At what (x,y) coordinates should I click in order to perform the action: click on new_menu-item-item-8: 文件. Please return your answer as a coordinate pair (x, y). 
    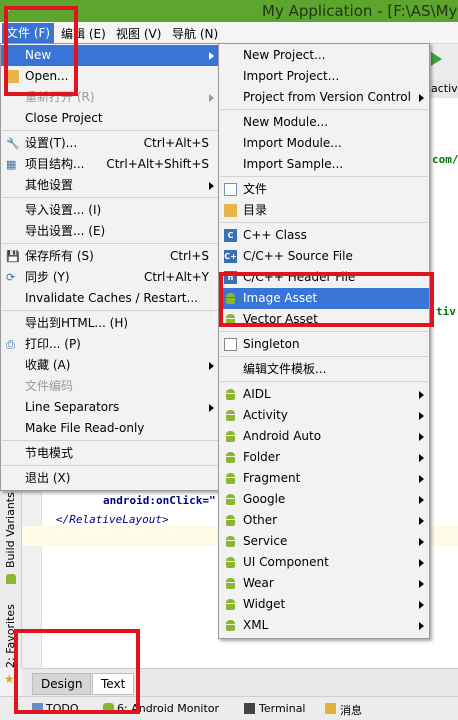
    Looking at the image, I should click on (324, 189).